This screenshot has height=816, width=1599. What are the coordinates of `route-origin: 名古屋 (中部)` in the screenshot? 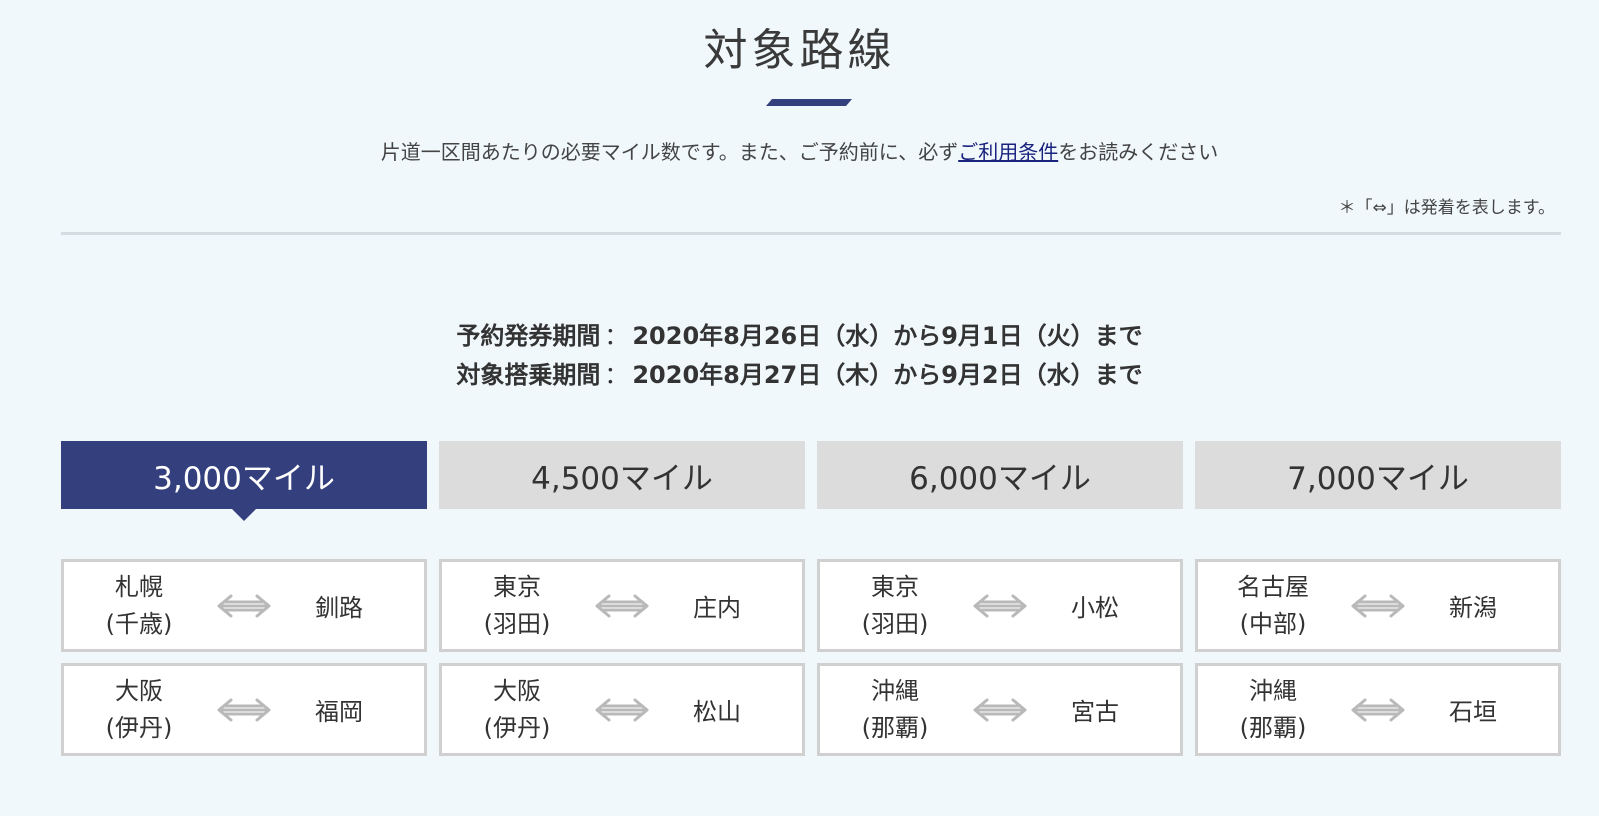 It's located at (1273, 606).